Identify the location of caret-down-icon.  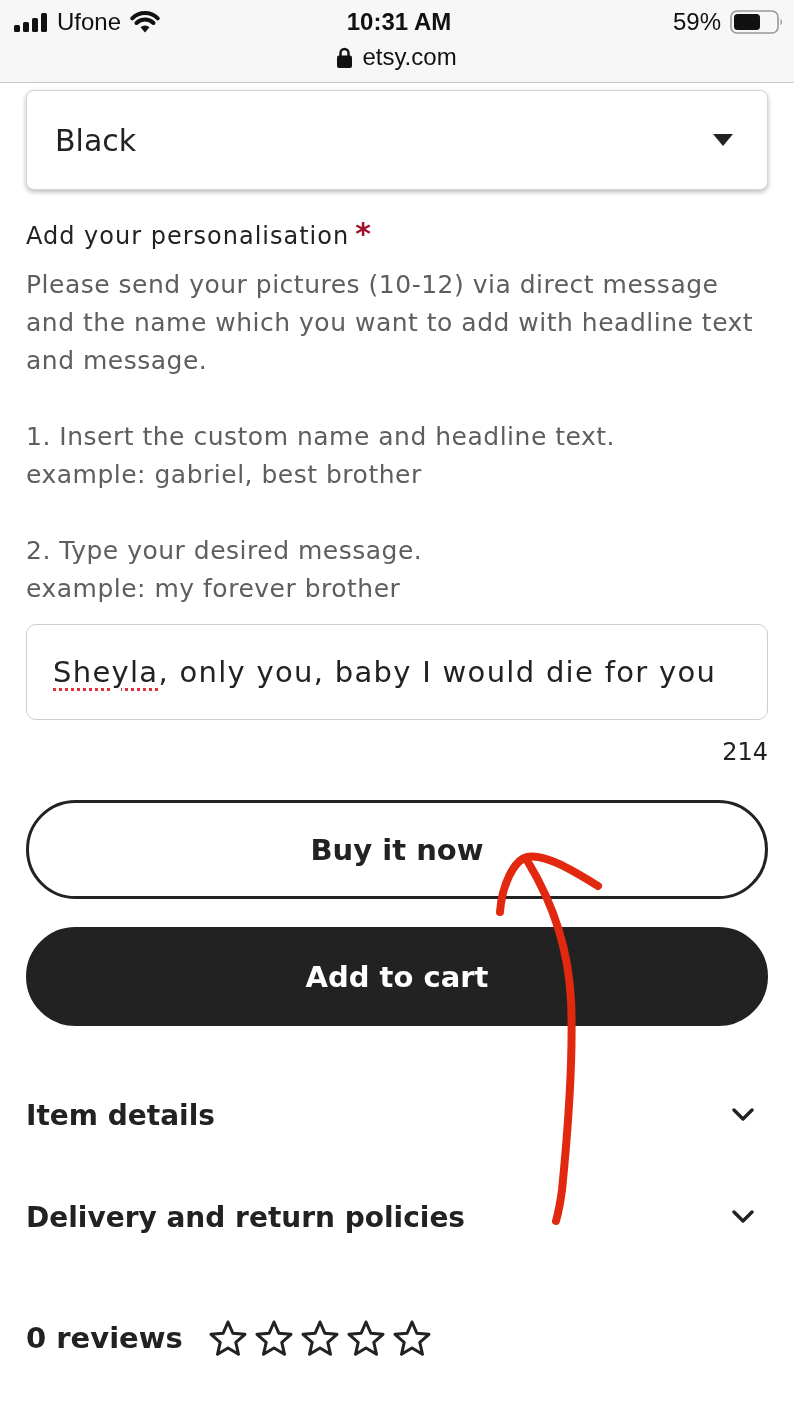
(723, 140).